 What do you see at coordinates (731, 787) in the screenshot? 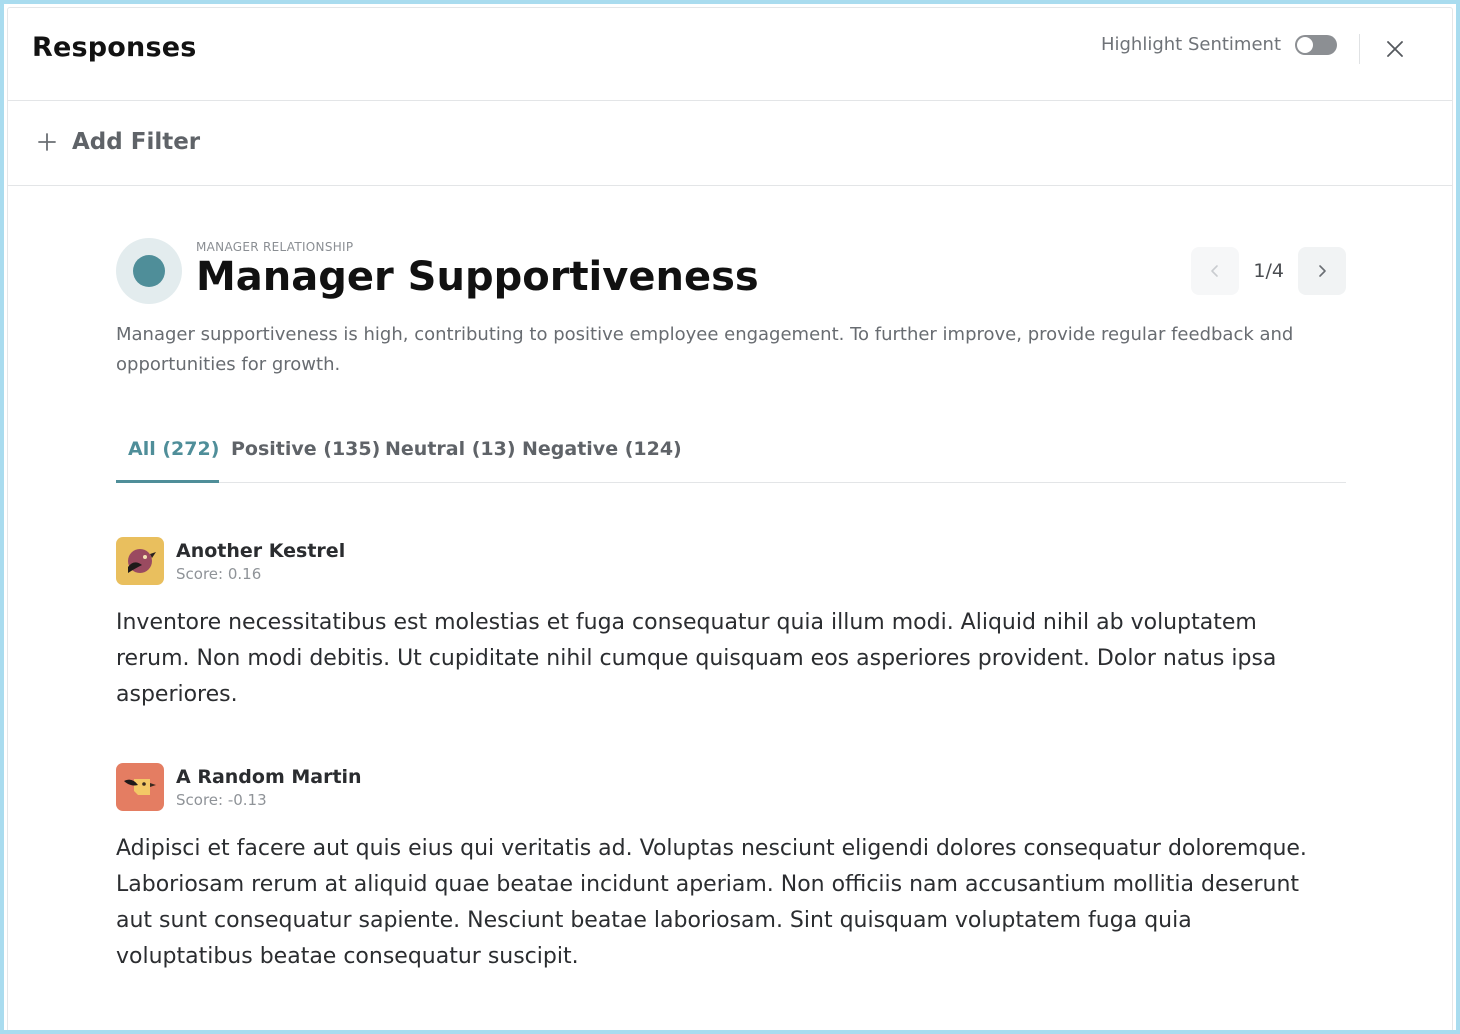
I see `response-header: A Random Martin Score: -0.13` at bounding box center [731, 787].